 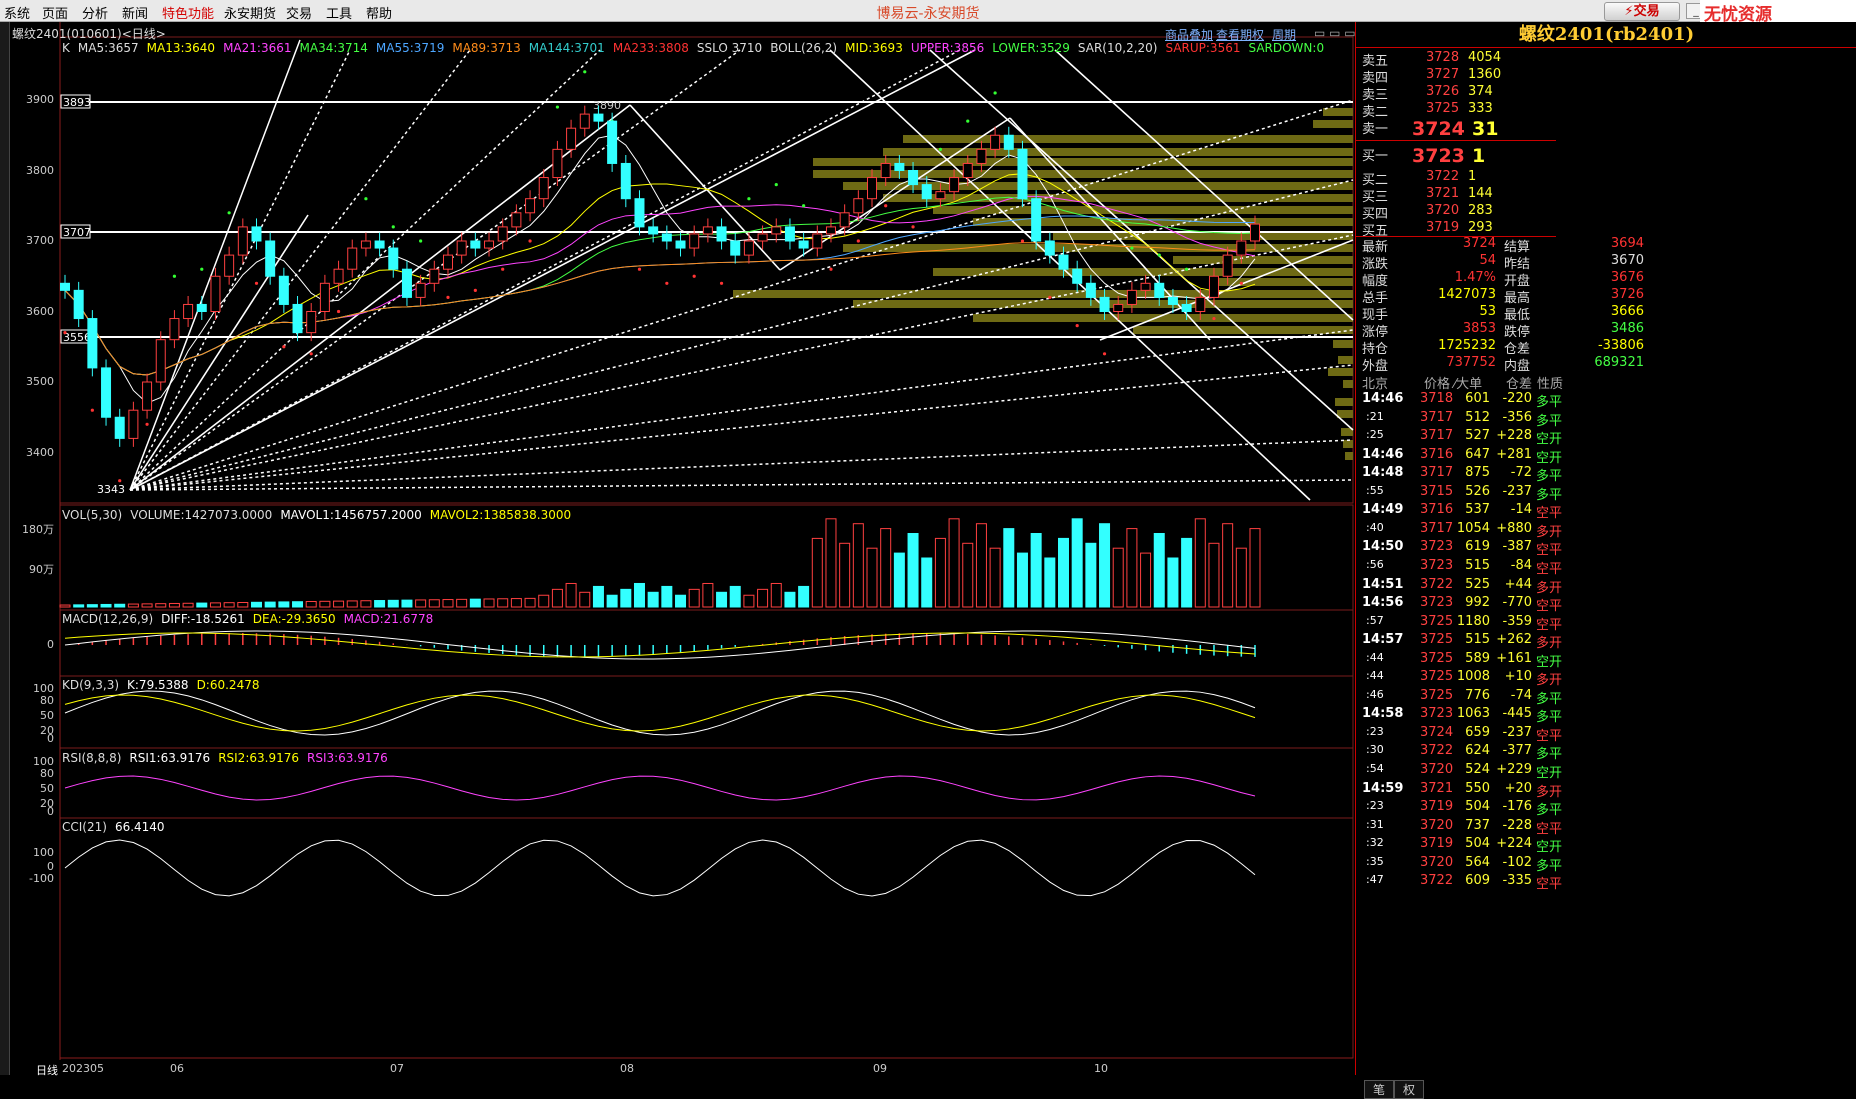 I want to click on tick-volume: 1054, so click(x=1473, y=528).